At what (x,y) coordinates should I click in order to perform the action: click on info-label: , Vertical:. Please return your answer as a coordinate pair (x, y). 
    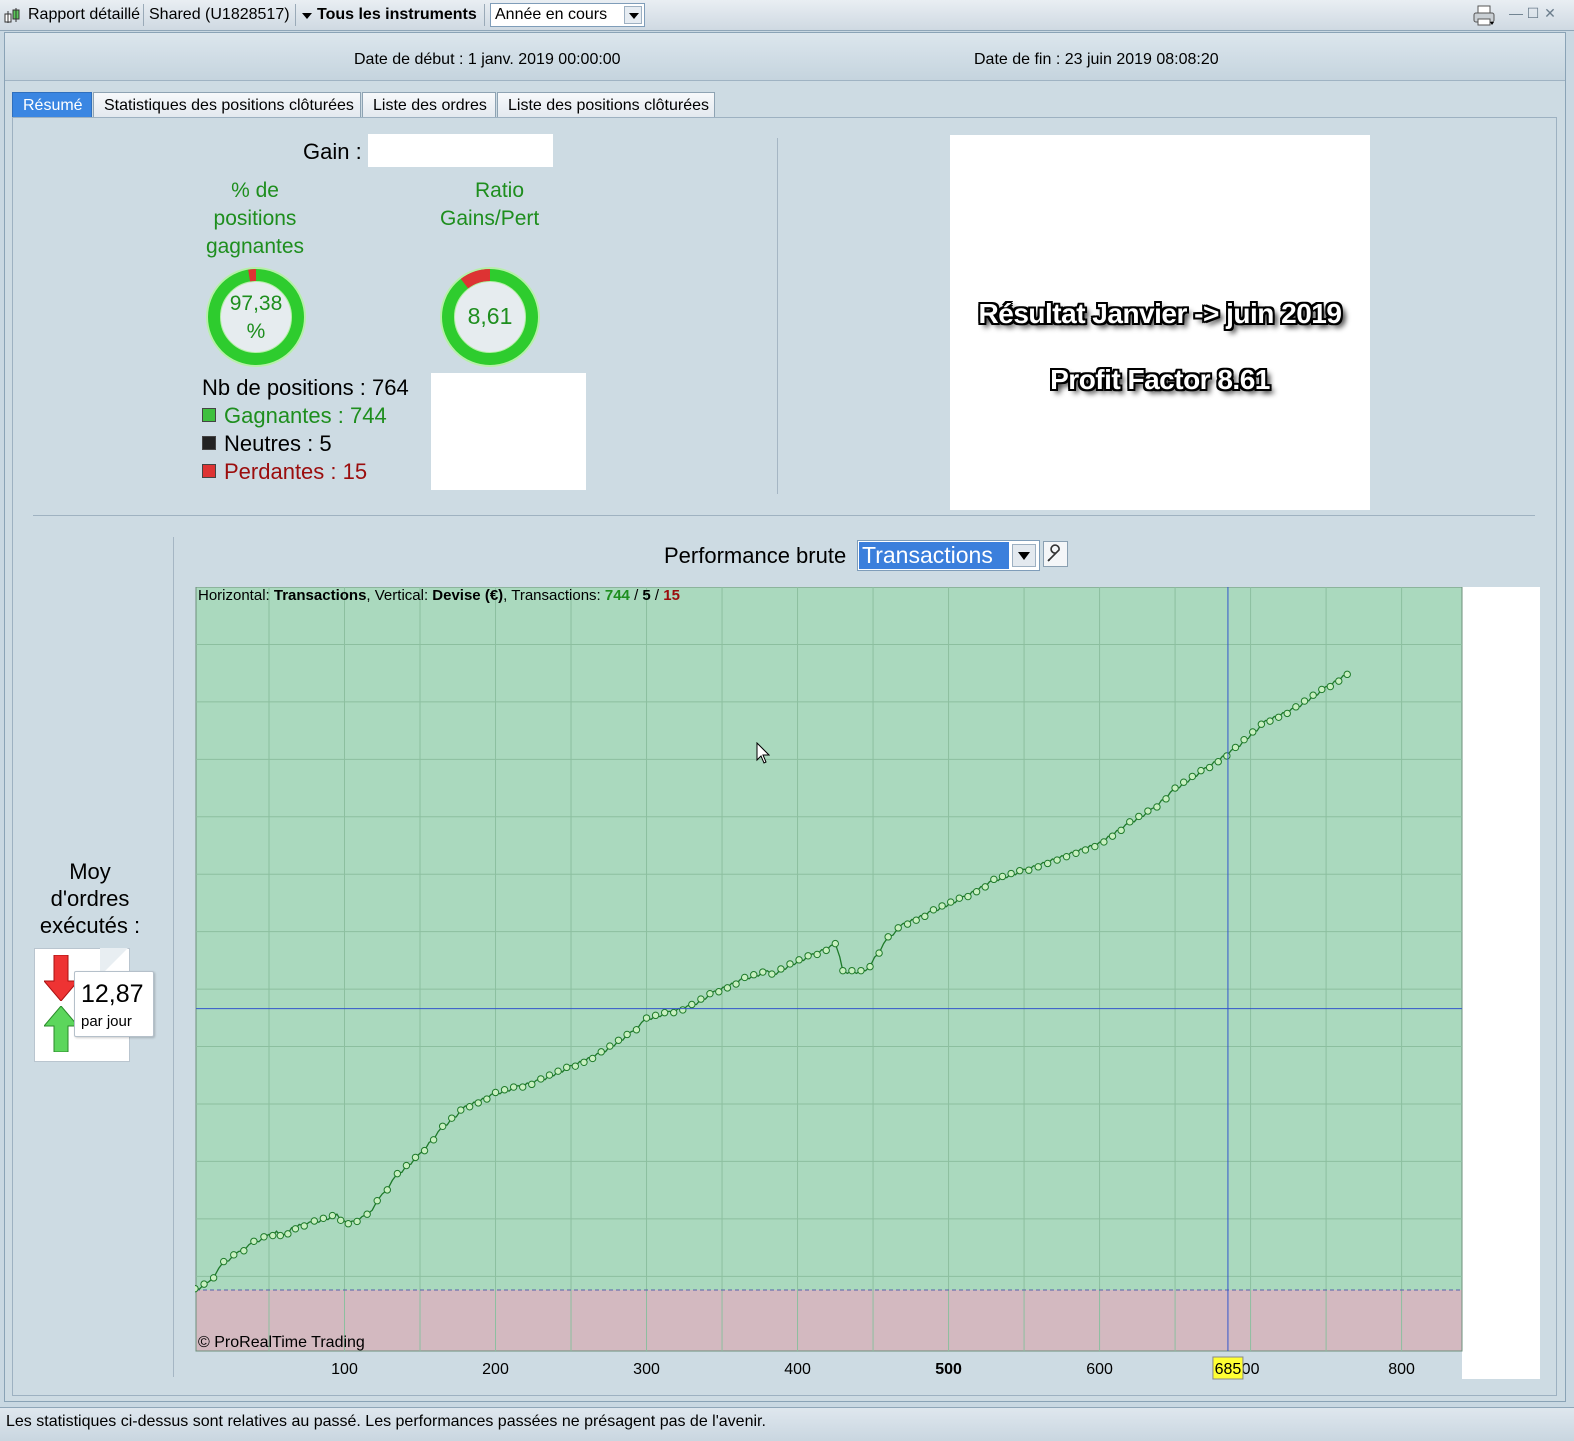
    Looking at the image, I should click on (399, 595).